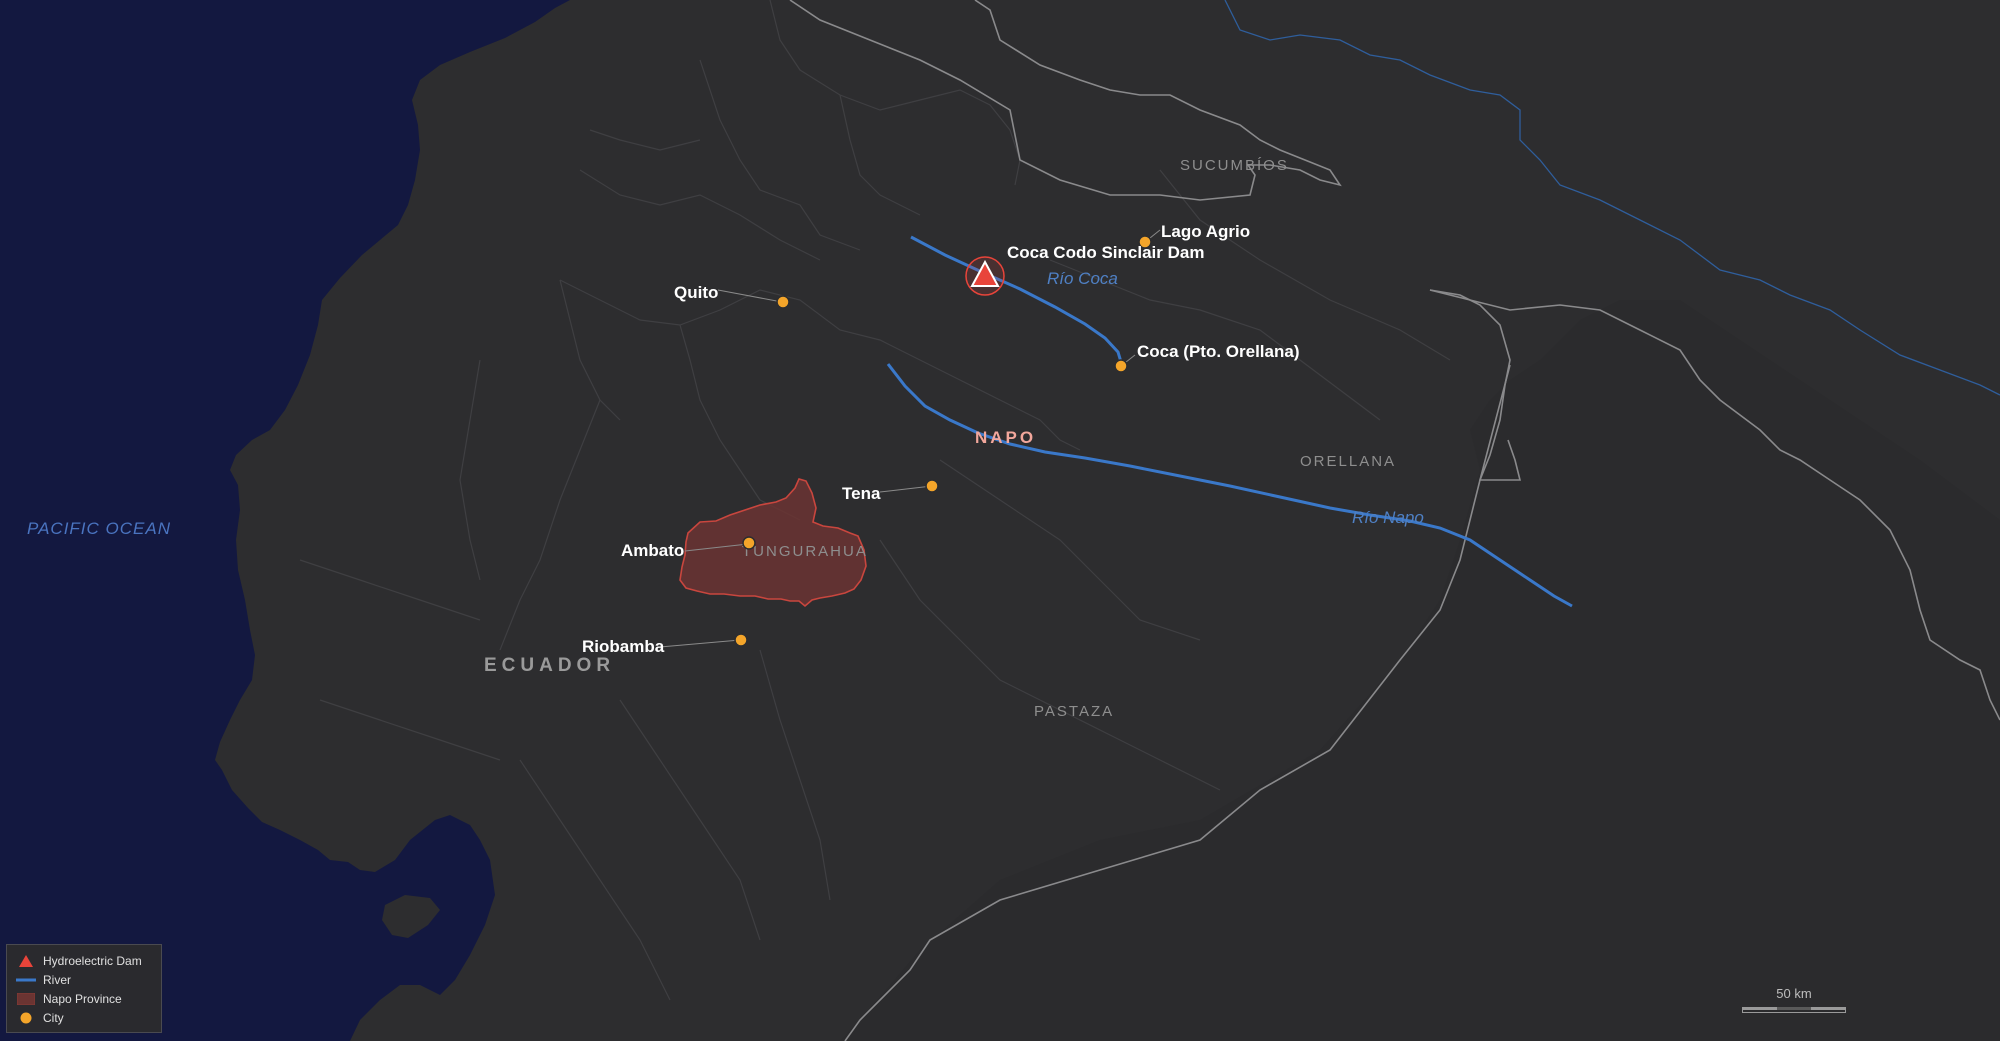  What do you see at coordinates (749, 543) in the screenshot?
I see `city-marker-ambato` at bounding box center [749, 543].